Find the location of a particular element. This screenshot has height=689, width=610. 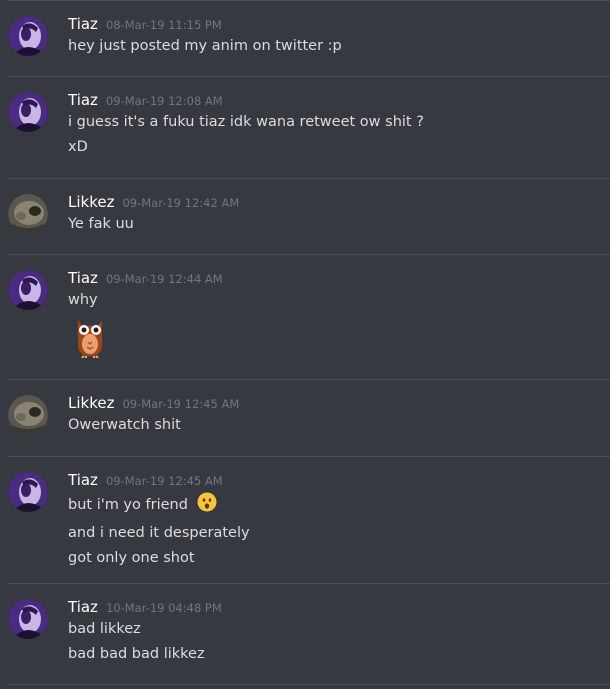

message-text: why is located at coordinates (83, 300).